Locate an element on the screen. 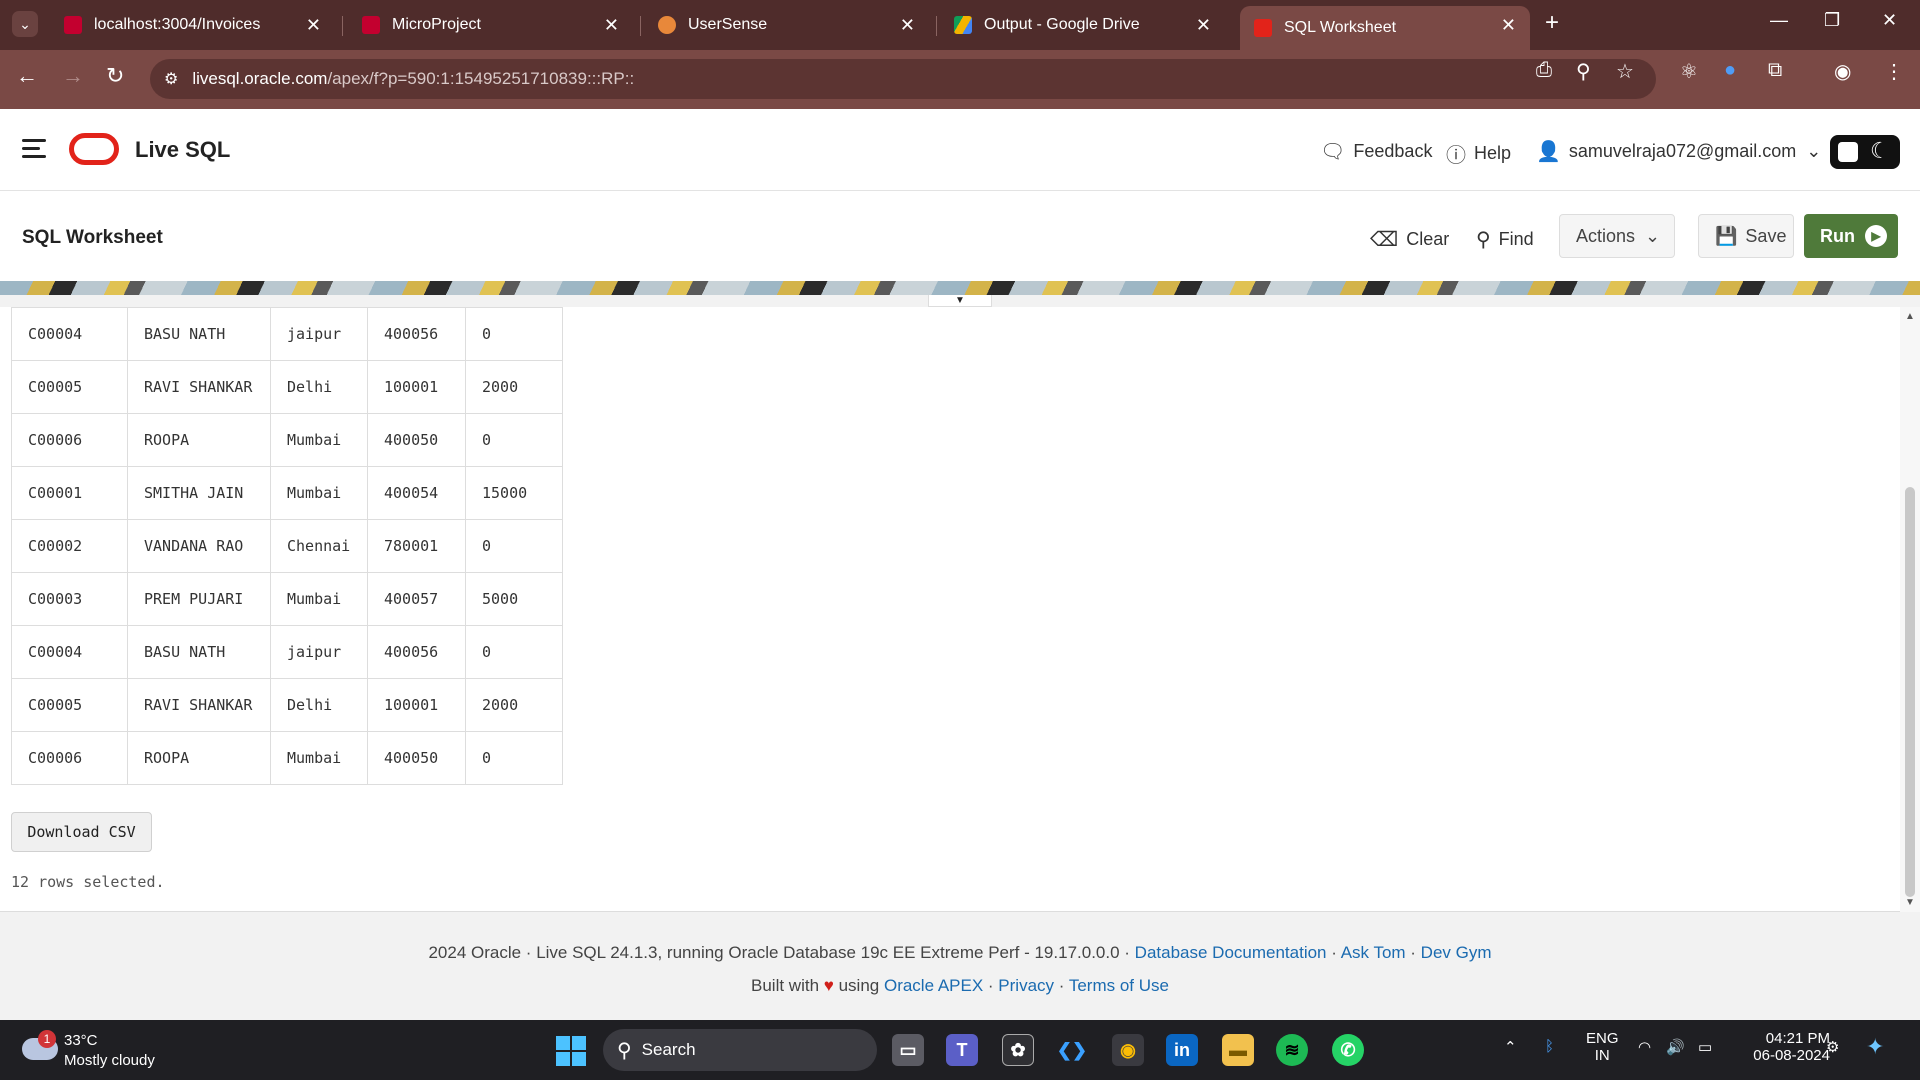 This screenshot has width=1920, height=1080. tab-title: UserSense is located at coordinates (728, 24).